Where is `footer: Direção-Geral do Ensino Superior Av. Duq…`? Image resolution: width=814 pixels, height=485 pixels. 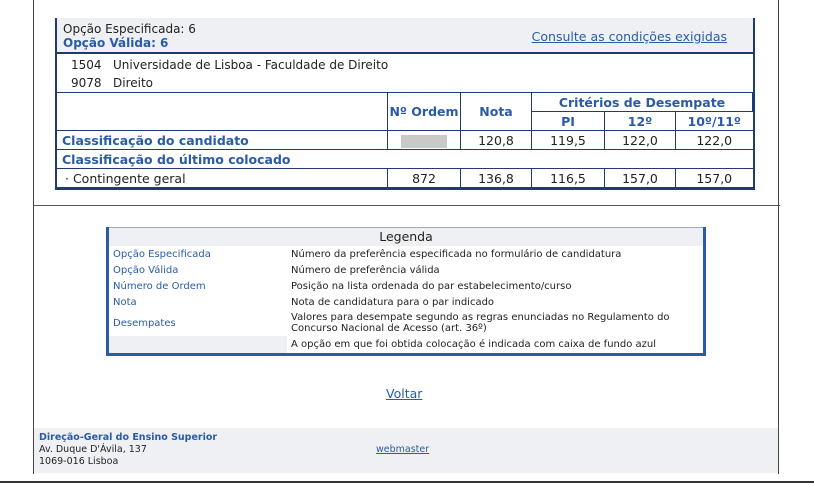 footer: Direção-Geral do Ensino Superior Av. Duq… is located at coordinates (406, 450).